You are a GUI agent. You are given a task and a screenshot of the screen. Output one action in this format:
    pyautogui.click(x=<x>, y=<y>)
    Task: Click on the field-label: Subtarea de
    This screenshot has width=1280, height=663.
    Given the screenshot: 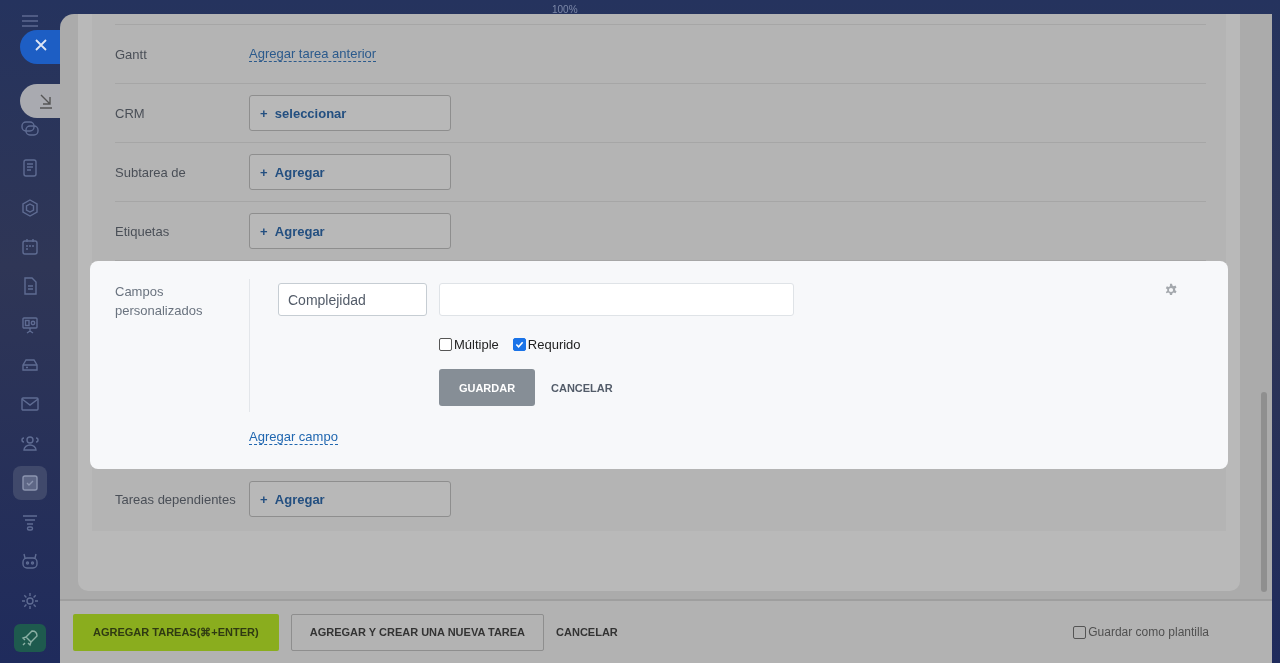 What is the action you would take?
    pyautogui.click(x=151, y=172)
    